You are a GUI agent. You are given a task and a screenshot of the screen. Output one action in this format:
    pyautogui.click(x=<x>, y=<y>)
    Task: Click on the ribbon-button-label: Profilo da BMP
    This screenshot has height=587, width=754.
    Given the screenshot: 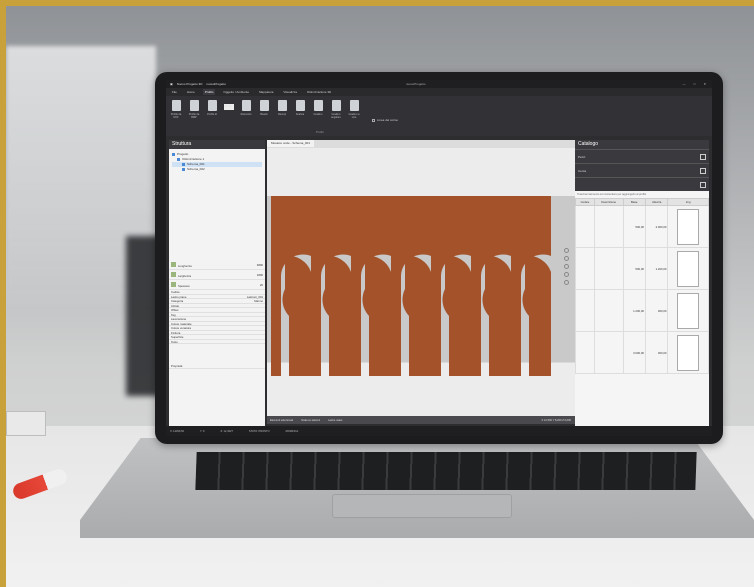 What is the action you would take?
    pyautogui.click(x=194, y=116)
    